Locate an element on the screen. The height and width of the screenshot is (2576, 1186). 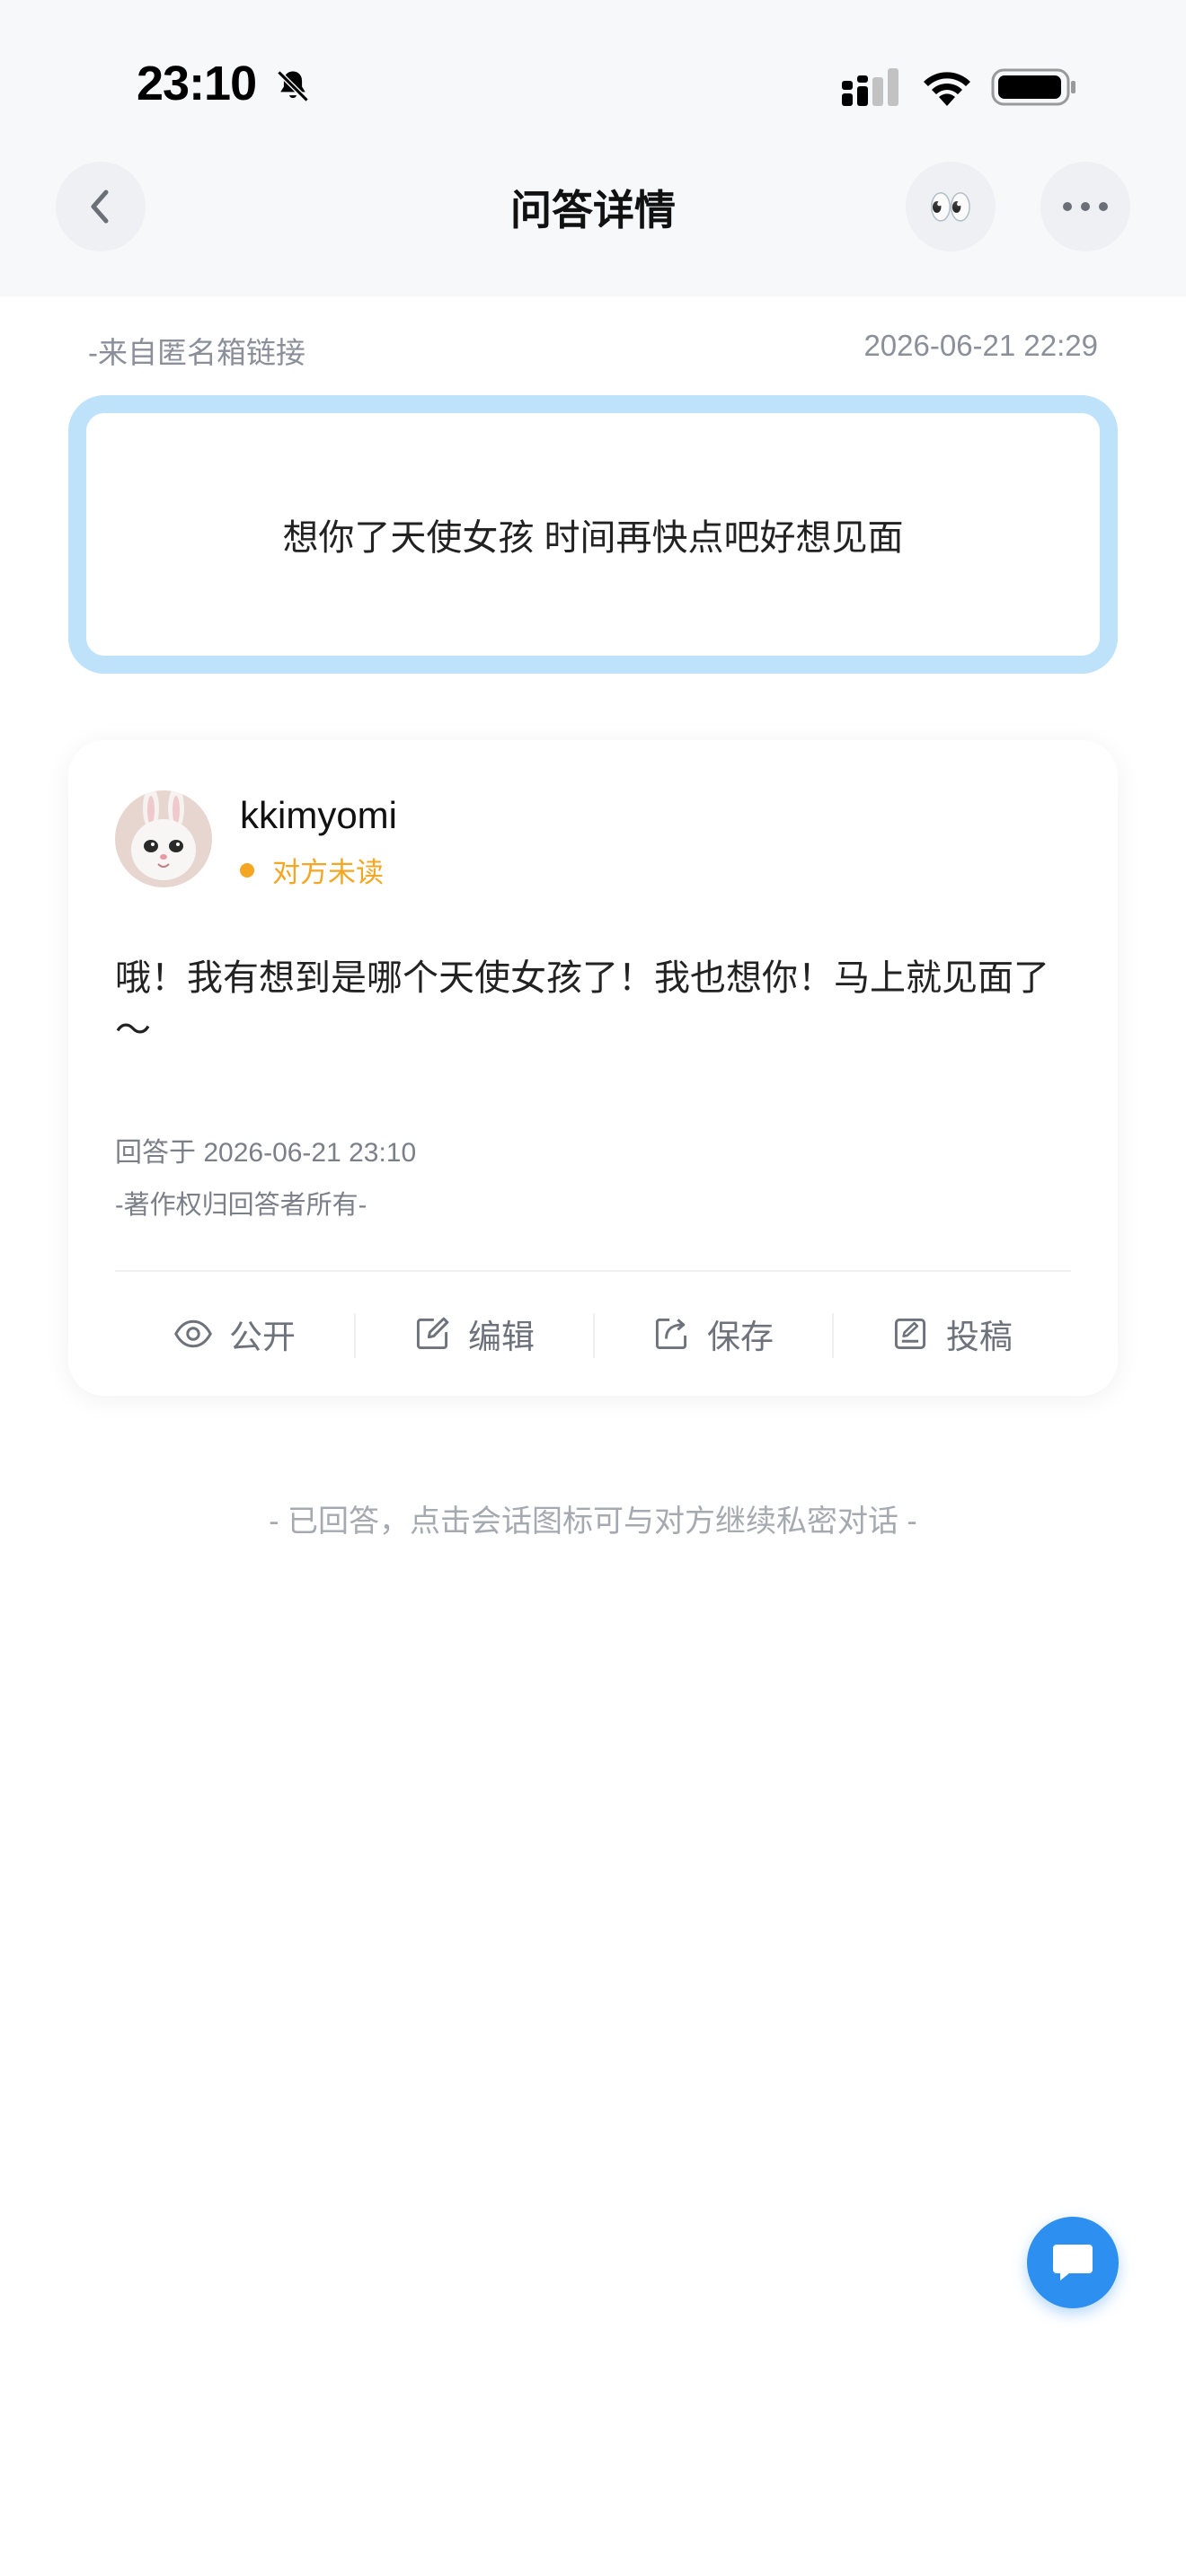
eyes-button: 👀 is located at coordinates (951, 206).